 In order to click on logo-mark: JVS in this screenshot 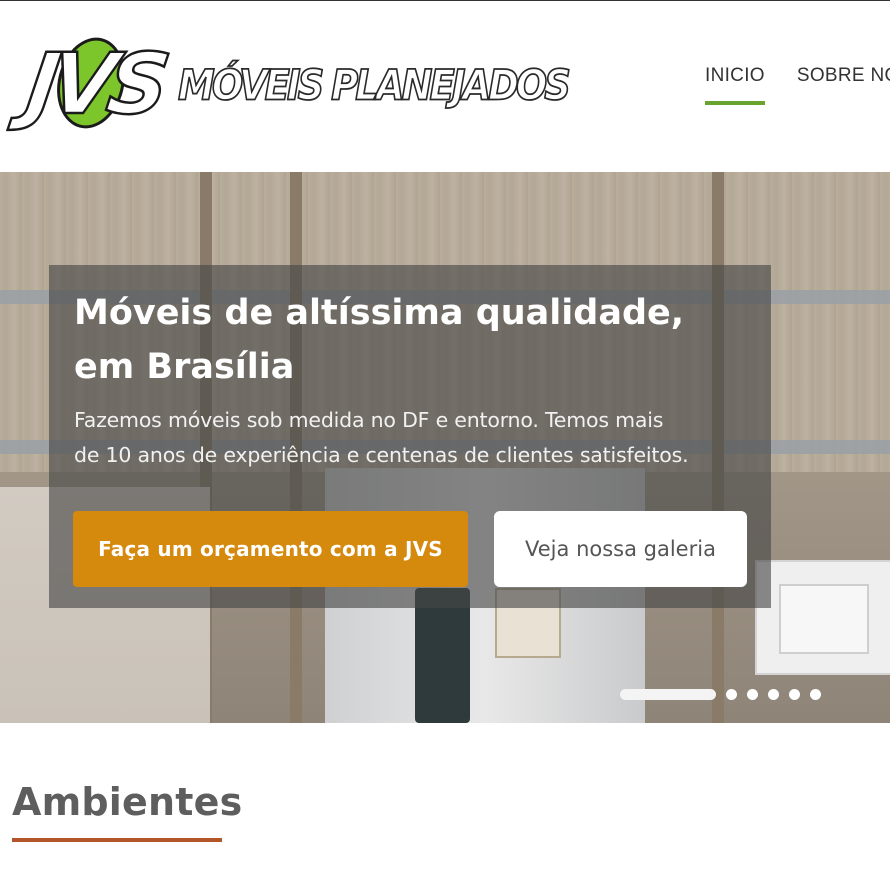, I will do `click(98, 83)`.